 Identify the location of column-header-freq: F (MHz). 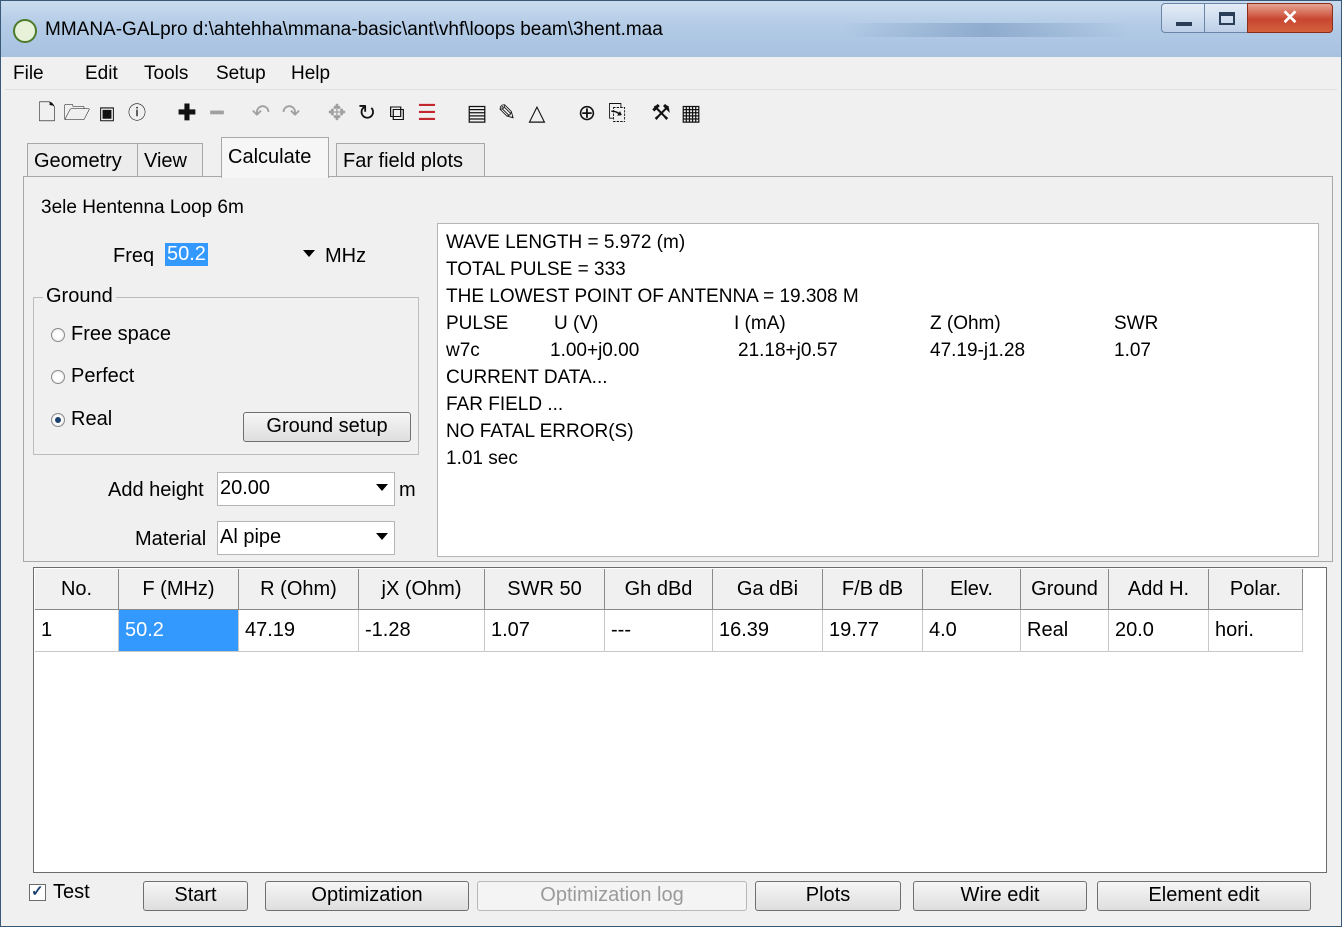
(179, 589).